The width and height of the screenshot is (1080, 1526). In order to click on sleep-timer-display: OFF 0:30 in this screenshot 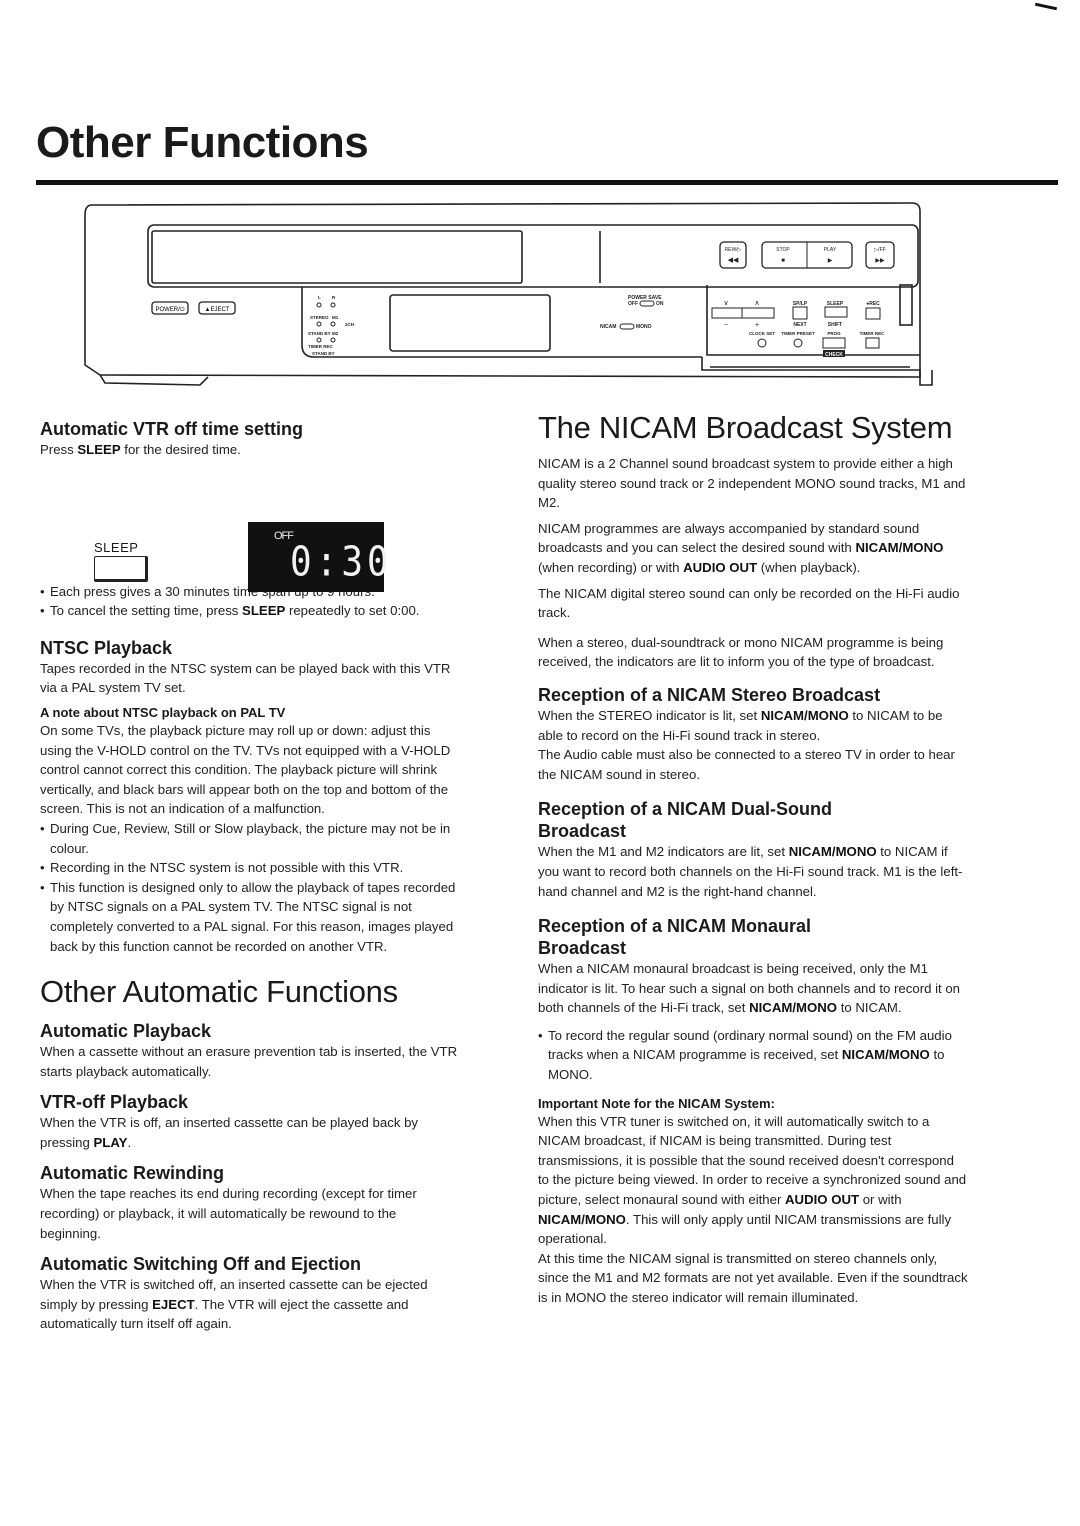, I will do `click(318, 556)`.